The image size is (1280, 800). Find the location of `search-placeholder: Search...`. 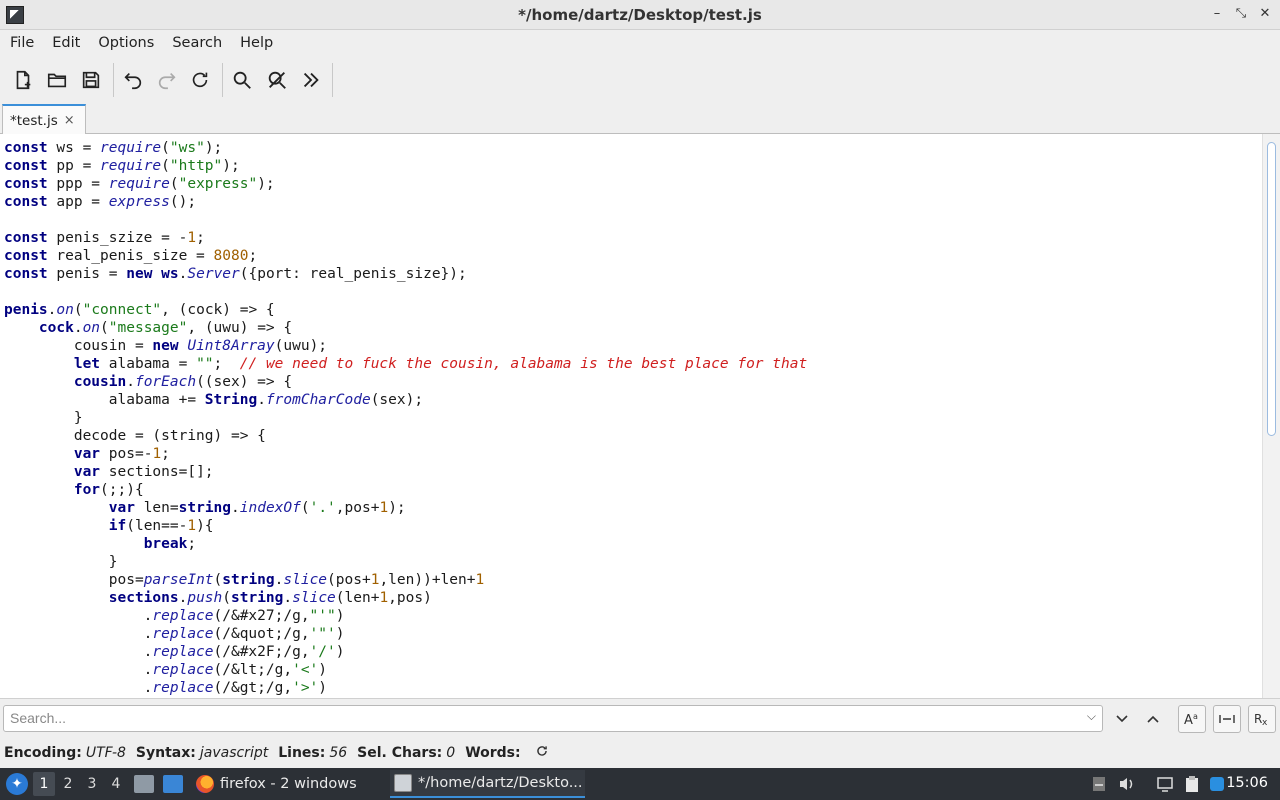

search-placeholder: Search... is located at coordinates (38, 718).